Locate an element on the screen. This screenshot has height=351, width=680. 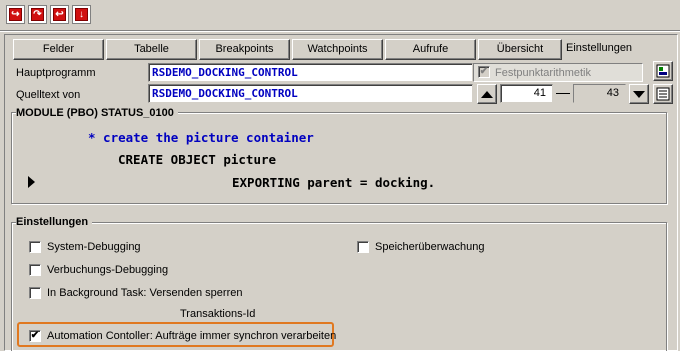
tab-tabelle: Tabelle is located at coordinates (151, 49).